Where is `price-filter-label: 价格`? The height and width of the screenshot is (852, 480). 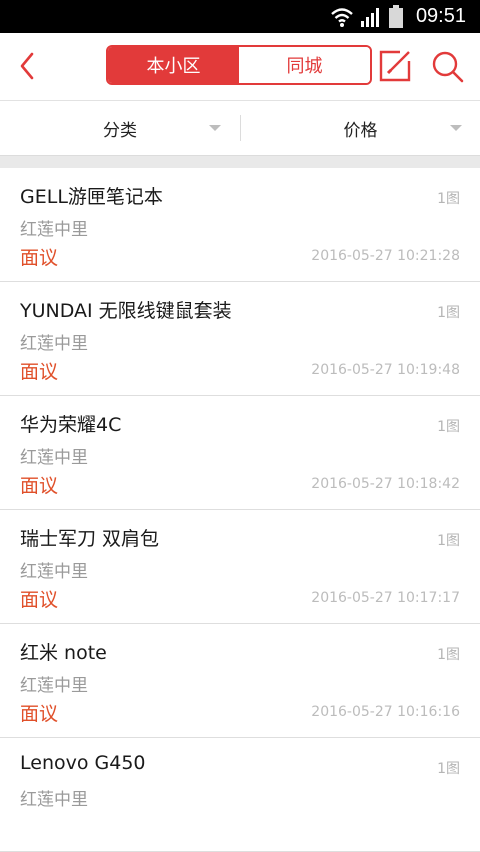 price-filter-label: 价格 is located at coordinates (360, 130).